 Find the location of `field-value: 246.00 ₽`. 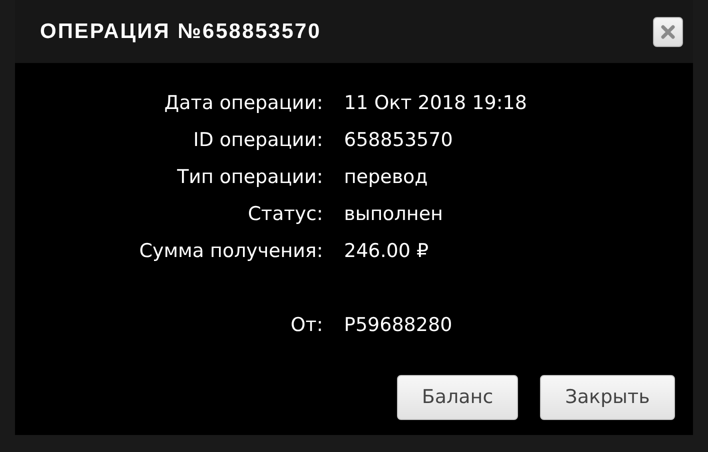

field-value: 246.00 ₽ is located at coordinates (386, 251).